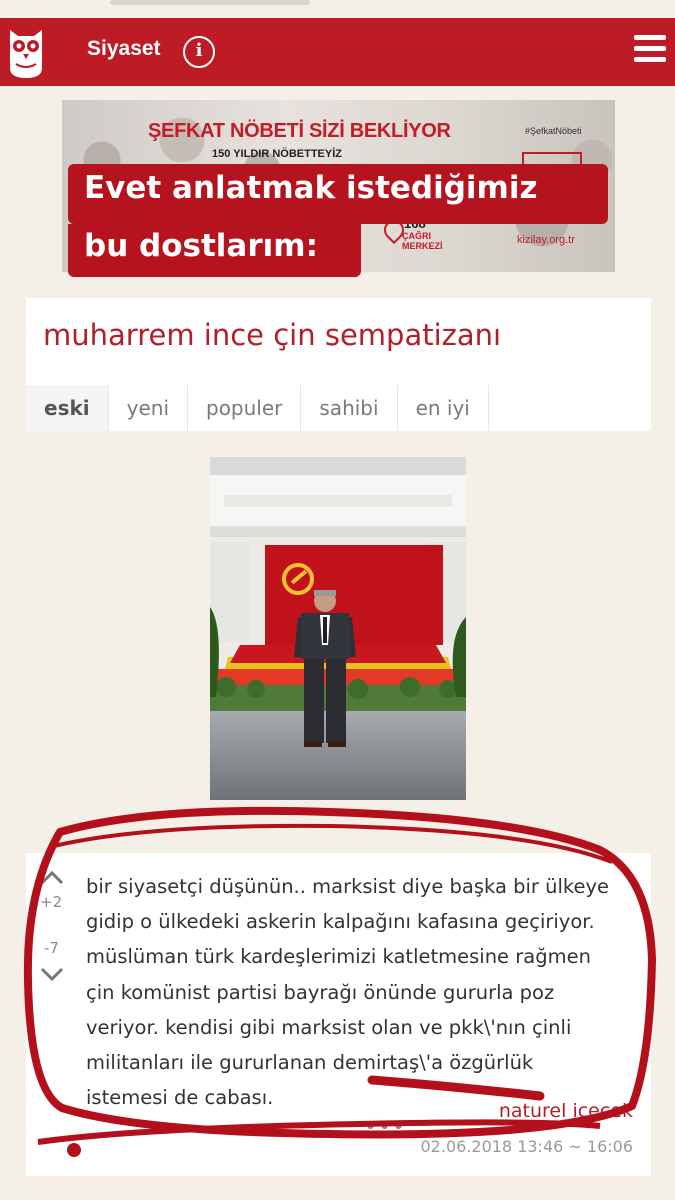 Image resolution: width=675 pixels, height=1200 pixels. Describe the element at coordinates (553, 131) in the screenshot. I see `ad-hashtag: #ŞefkatNöbeti` at that location.